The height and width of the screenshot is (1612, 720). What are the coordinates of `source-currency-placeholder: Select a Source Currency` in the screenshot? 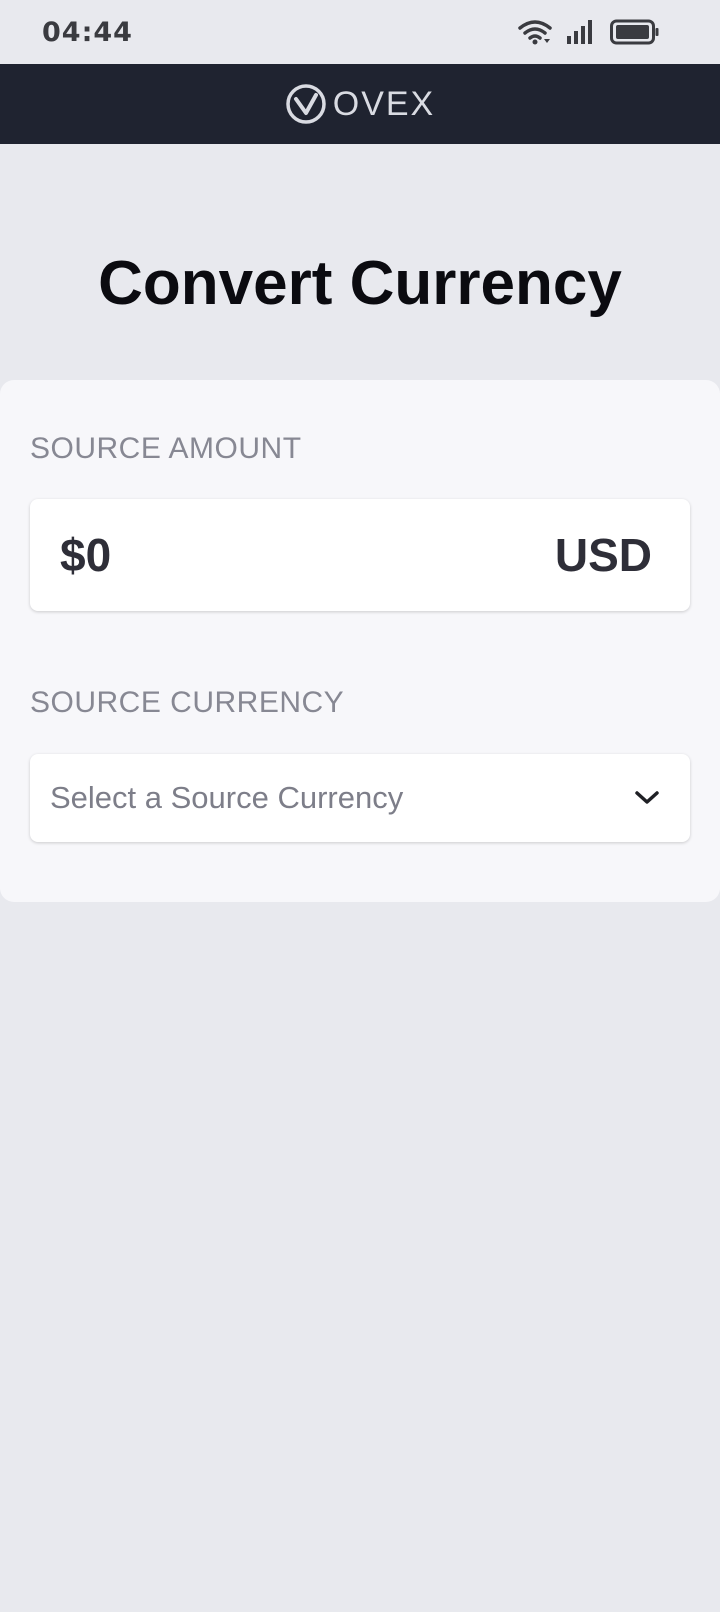 It's located at (227, 797).